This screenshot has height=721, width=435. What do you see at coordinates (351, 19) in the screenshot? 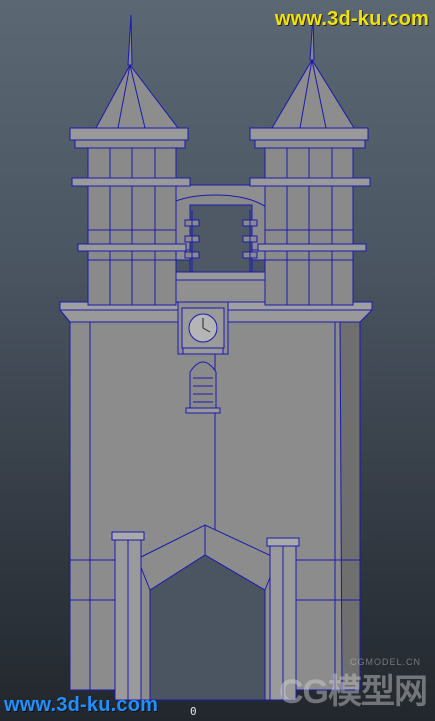
I see `watermark-top: www.3d-ku.com` at bounding box center [351, 19].